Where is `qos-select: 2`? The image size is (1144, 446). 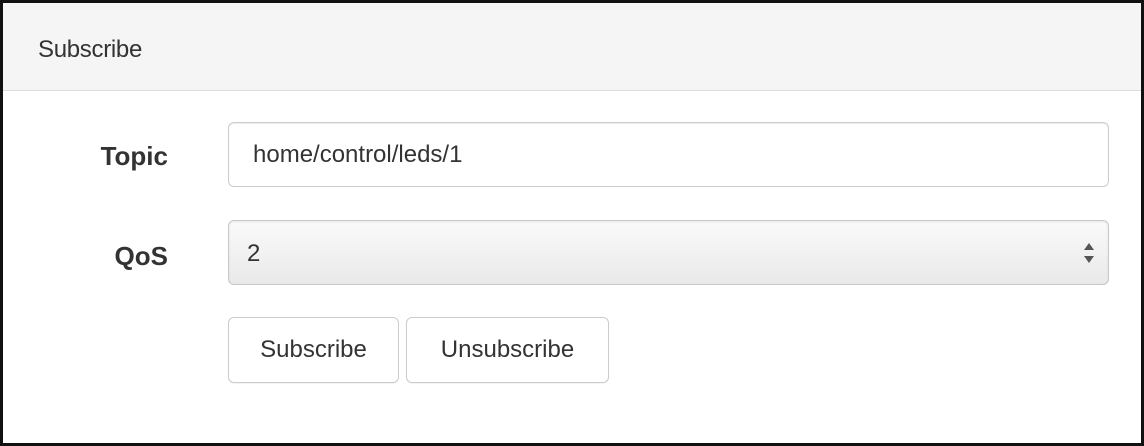
qos-select: 2 is located at coordinates (668, 252).